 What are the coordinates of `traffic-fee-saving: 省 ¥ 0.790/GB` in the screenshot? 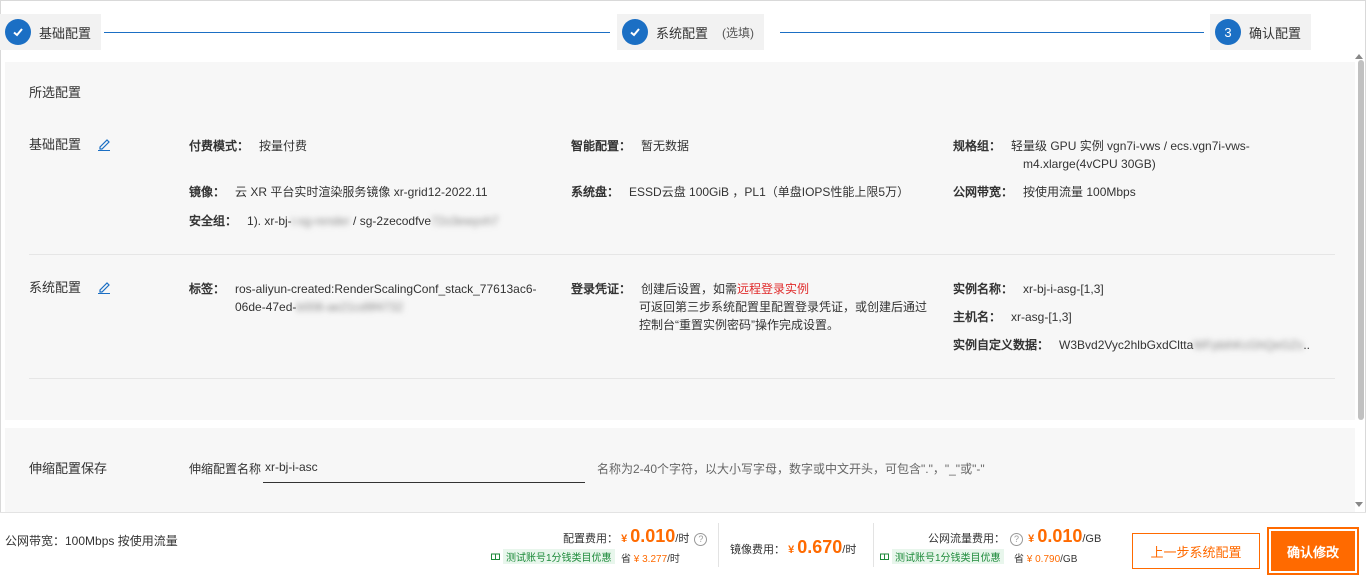 It's located at (1046, 559).